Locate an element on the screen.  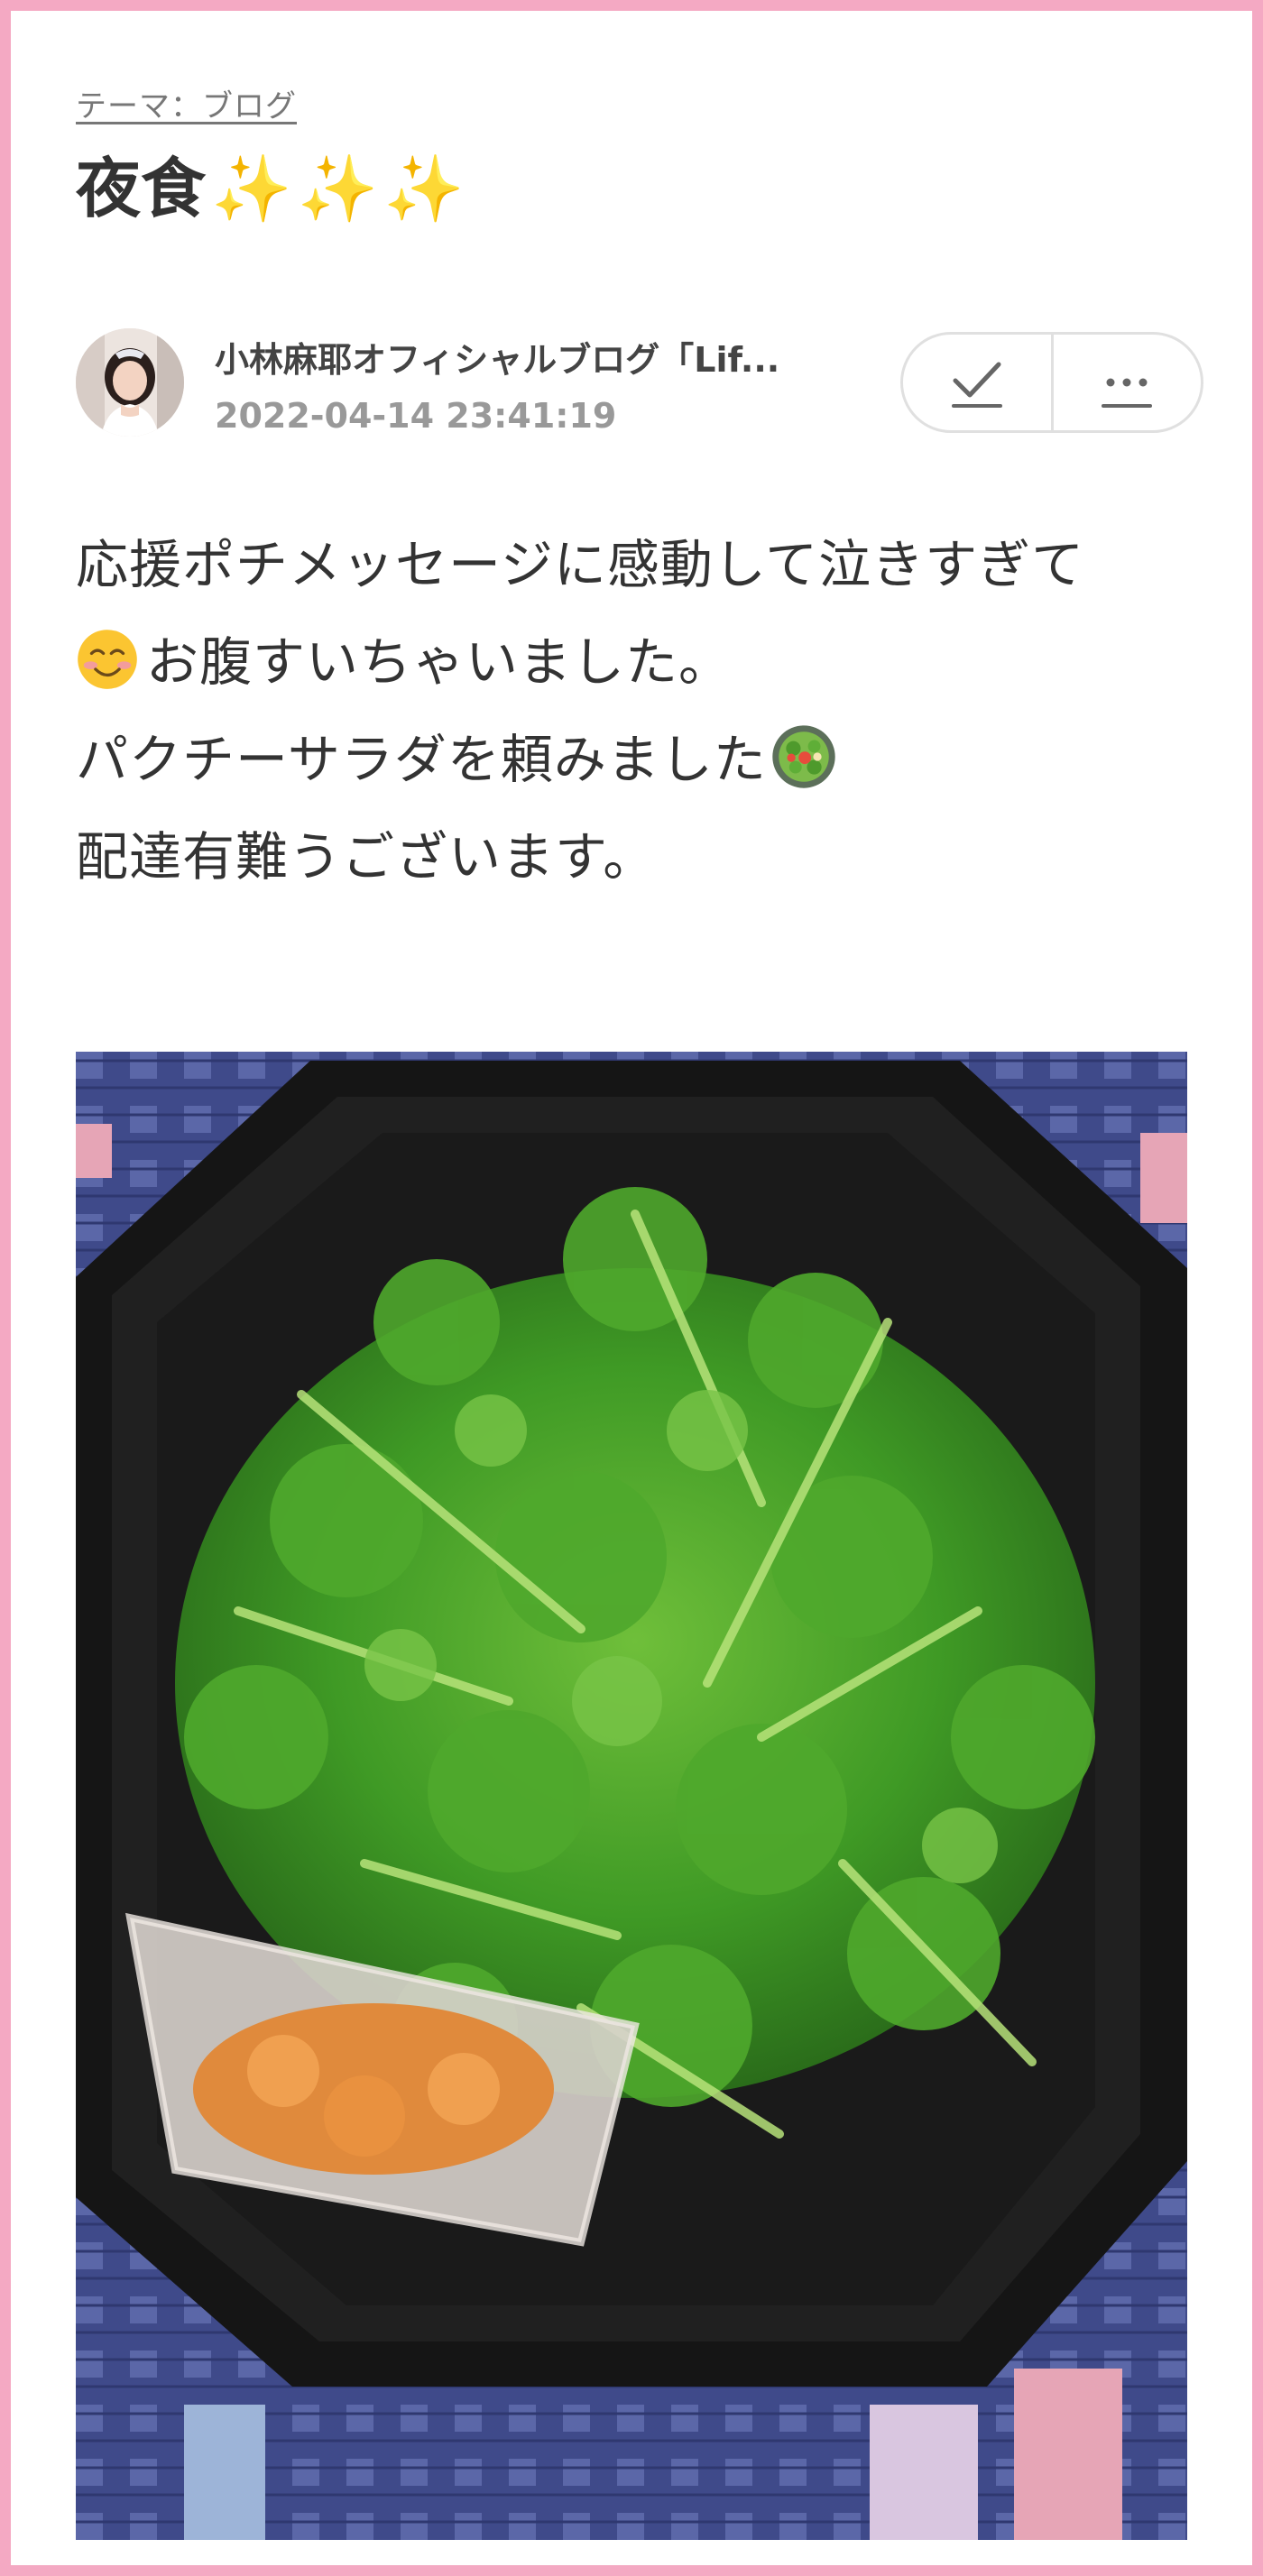
body-line-4: 配達有難うございます。 is located at coordinates (366, 857).